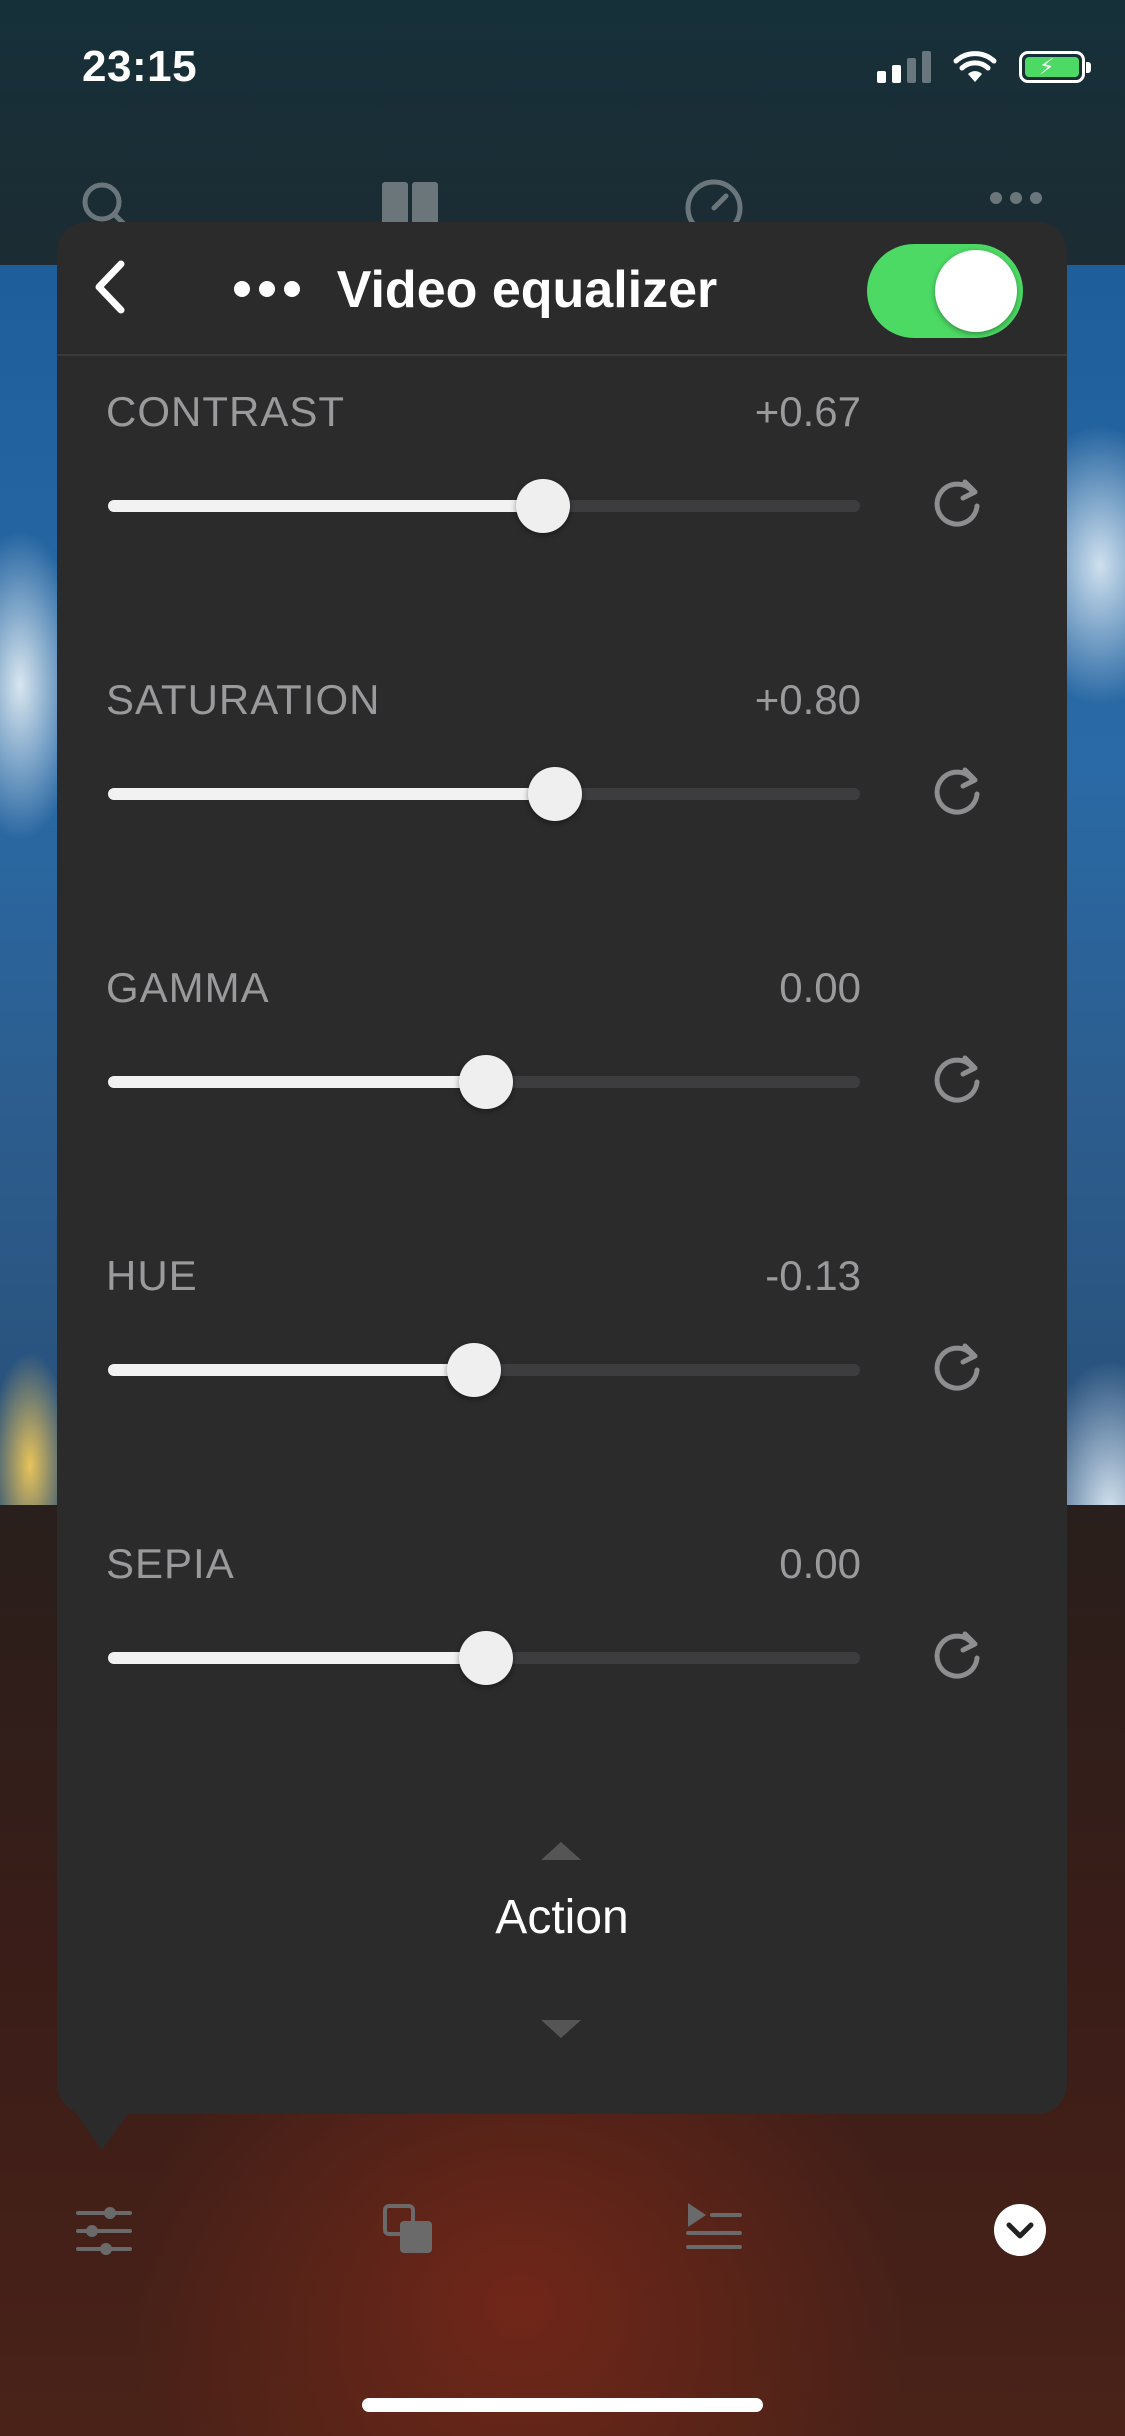 The height and width of the screenshot is (2436, 1125). Describe the element at coordinates (561, 2029) in the screenshot. I see `picker-down-arrow-icon` at that location.